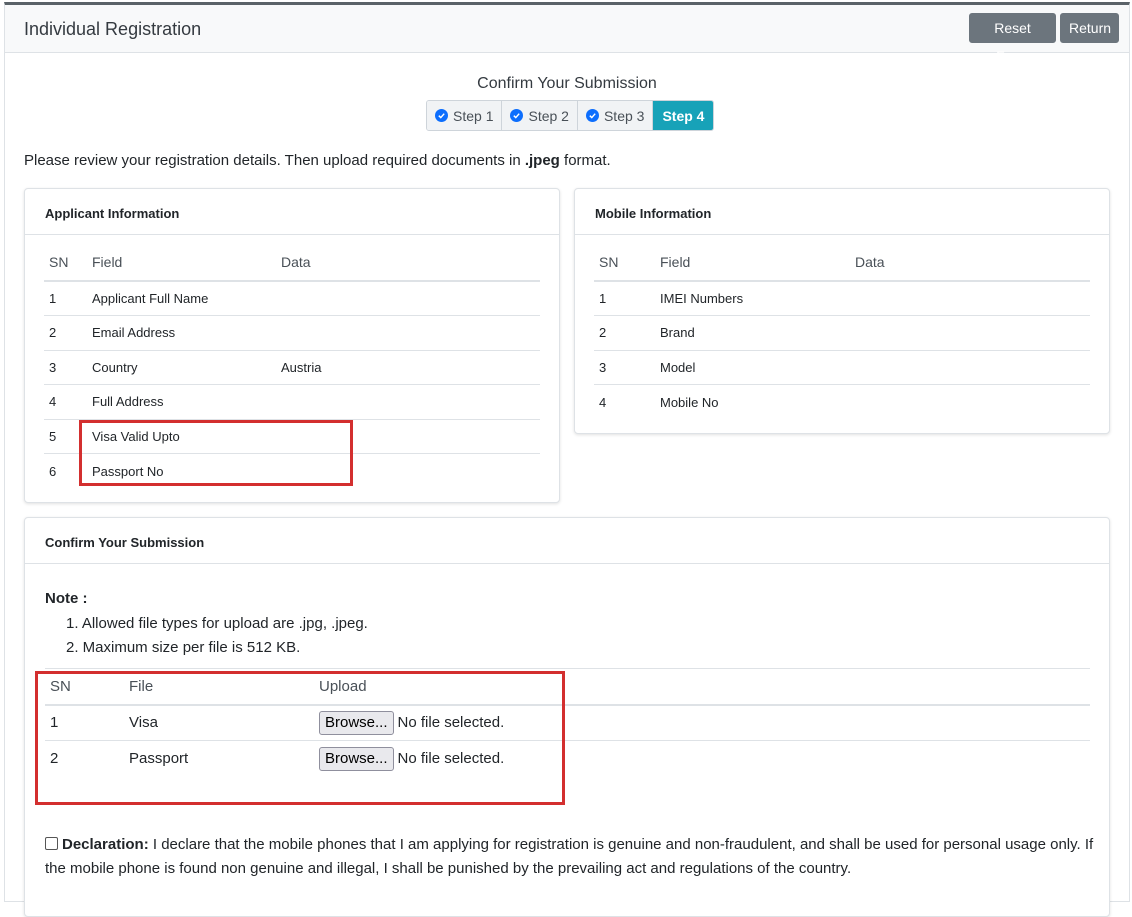 Image resolution: width=1132 pixels, height=917 pixels. Describe the element at coordinates (752, 333) in the screenshot. I see `cell-field: Brand` at that location.